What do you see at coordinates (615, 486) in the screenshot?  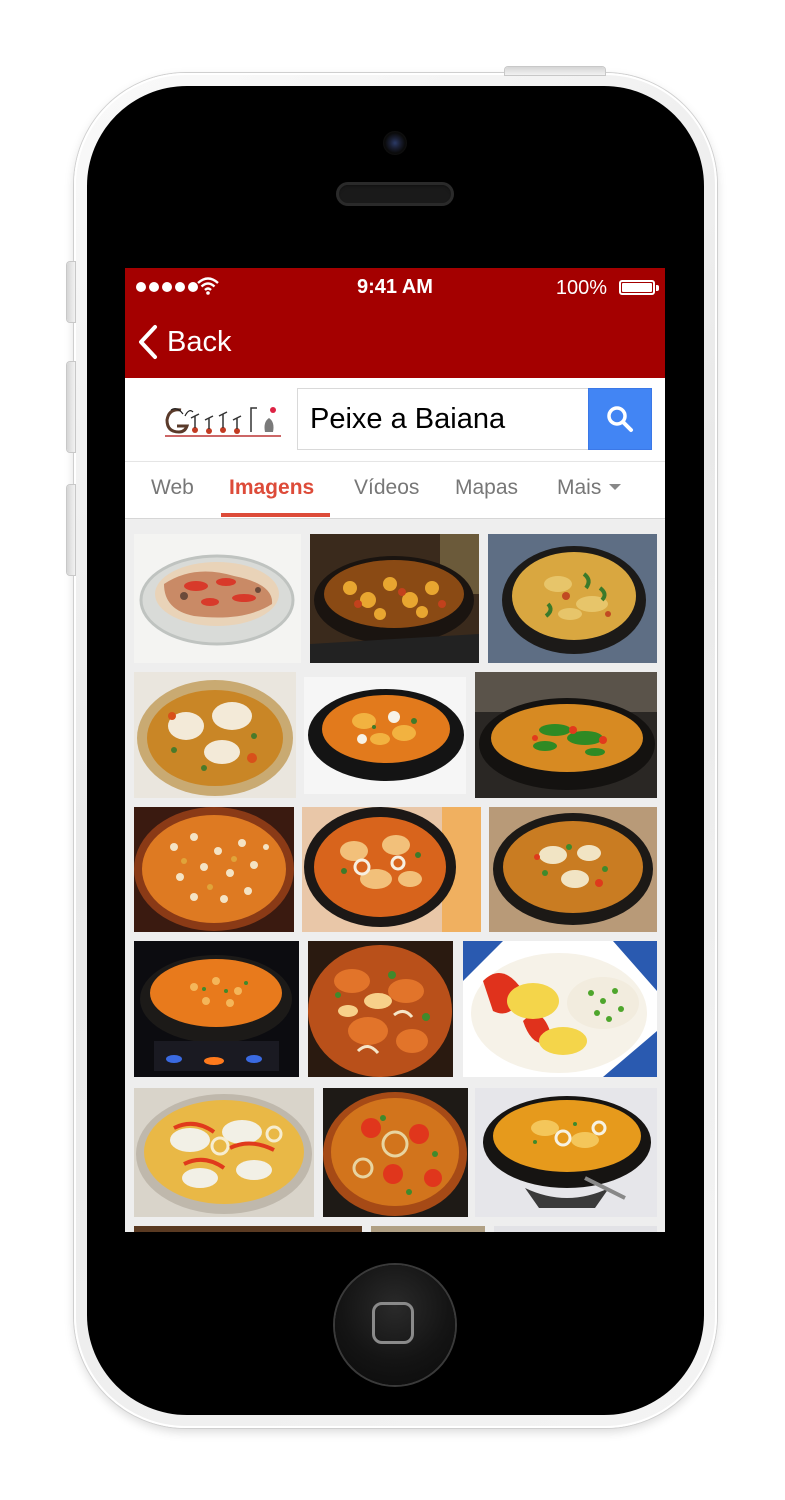 I see `dropdown-caret-icon` at bounding box center [615, 486].